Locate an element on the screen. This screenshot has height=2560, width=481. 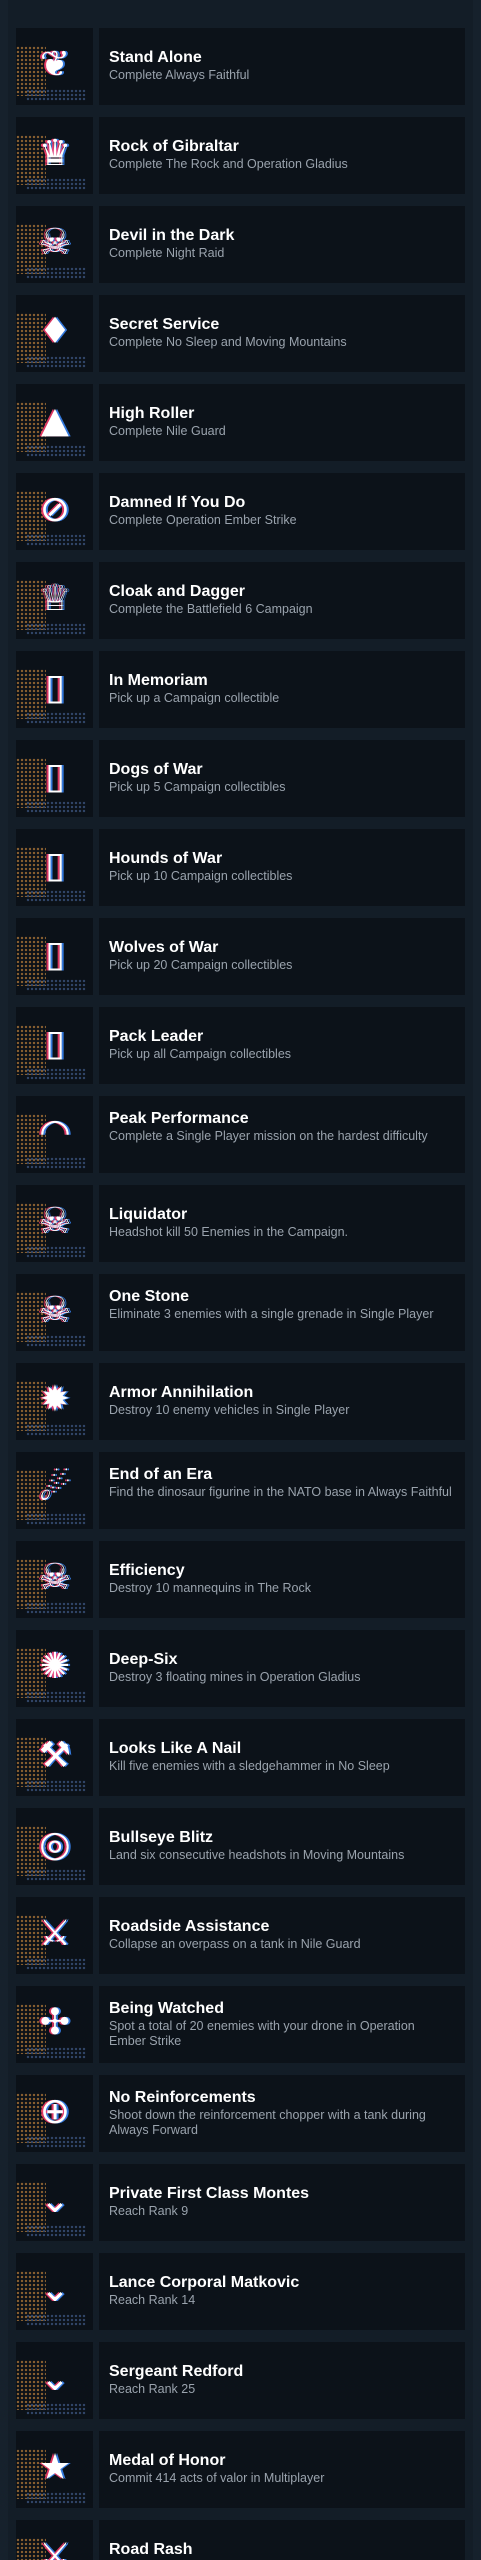
achievement-description: Complete No Sleep and Moving Mountains is located at coordinates (228, 342).